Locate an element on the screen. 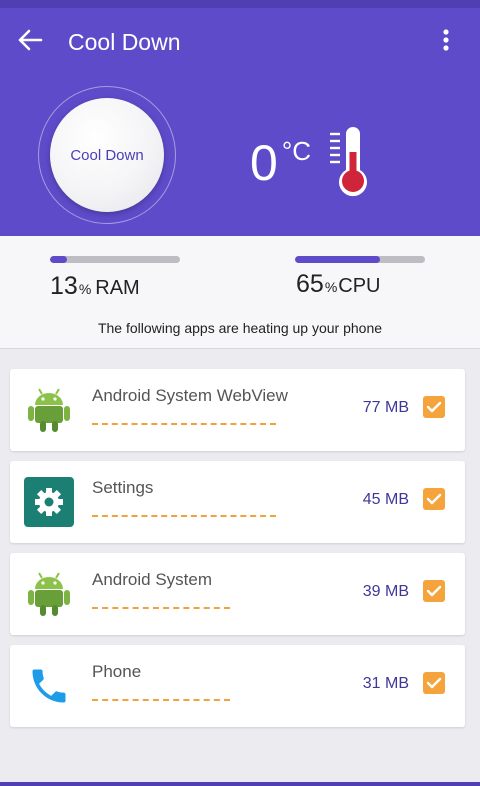 The height and width of the screenshot is (786, 480). back-arrow-icon is located at coordinates (30, 42).